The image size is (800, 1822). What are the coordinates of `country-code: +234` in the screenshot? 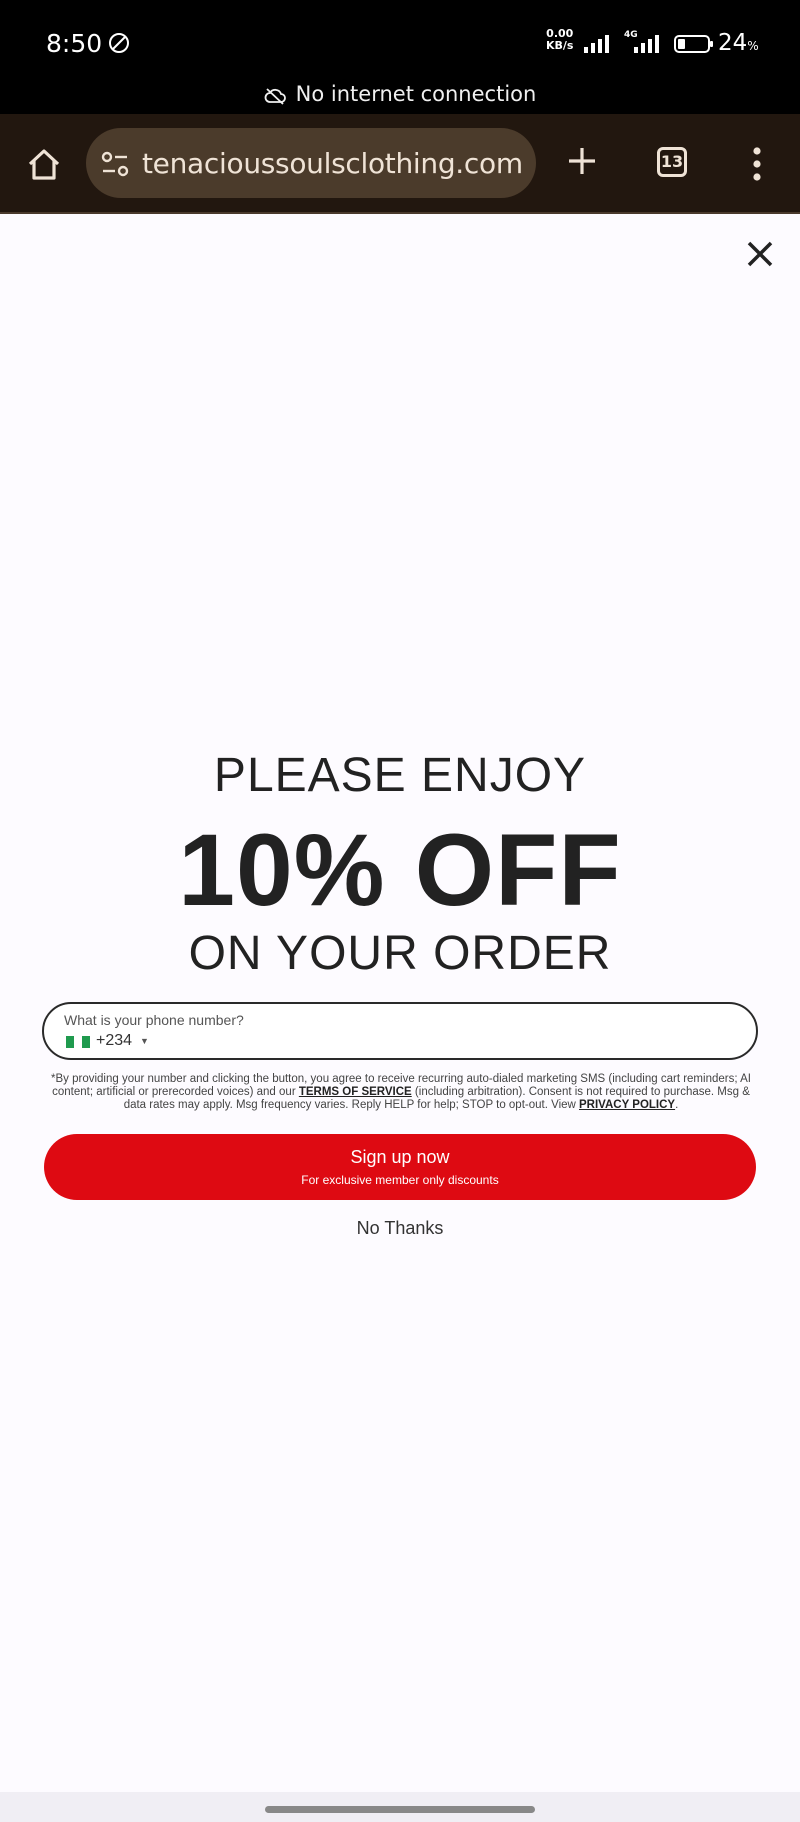 It's located at (114, 1041).